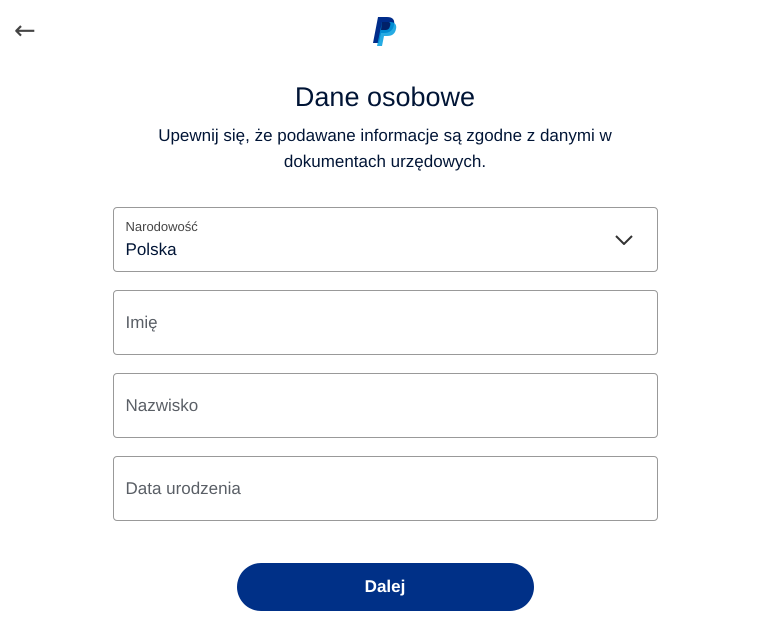 This screenshot has width=770, height=643. Describe the element at coordinates (385, 149) in the screenshot. I see `page-subtitle: Upewnij się, że podawane informacje są zgodne z danymi w dokumentach urzędowych.` at that location.